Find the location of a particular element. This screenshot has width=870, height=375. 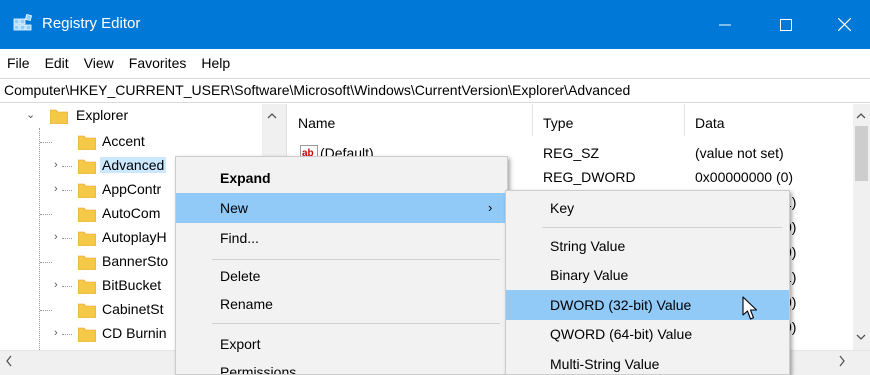

menu-edit: Edit is located at coordinates (57, 63).